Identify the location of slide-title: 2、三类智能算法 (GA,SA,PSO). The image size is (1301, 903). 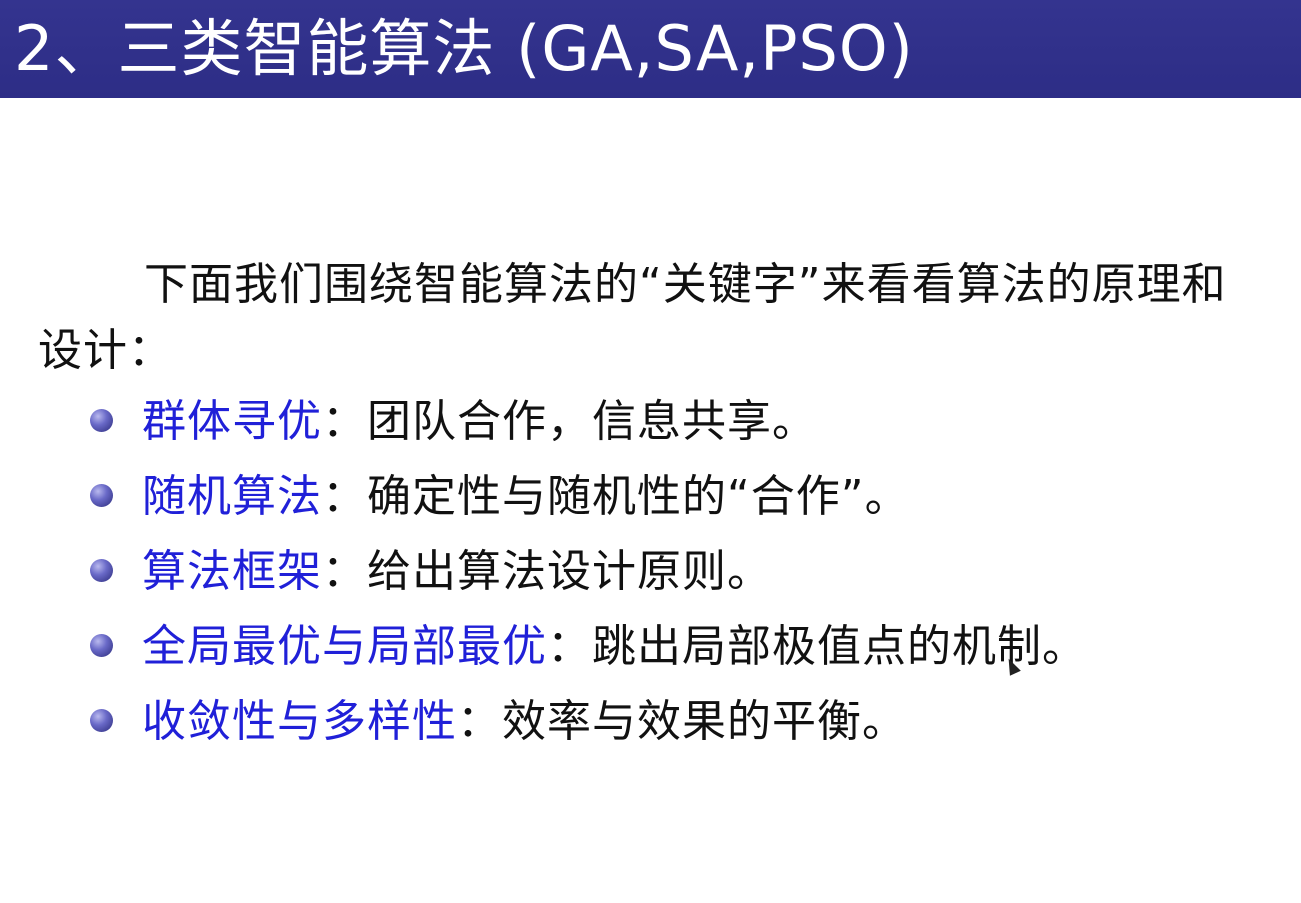
(464, 48).